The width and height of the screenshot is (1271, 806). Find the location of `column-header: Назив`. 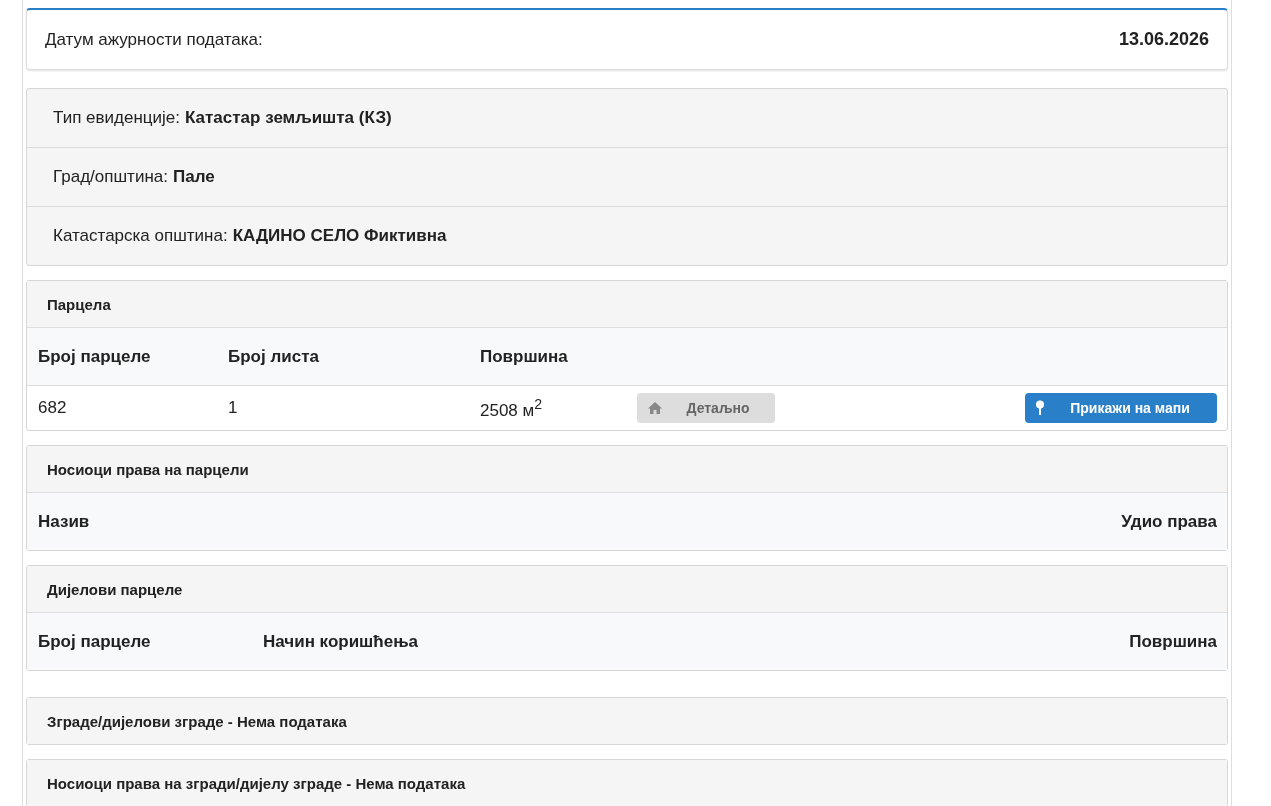

column-header: Назив is located at coordinates (64, 521).